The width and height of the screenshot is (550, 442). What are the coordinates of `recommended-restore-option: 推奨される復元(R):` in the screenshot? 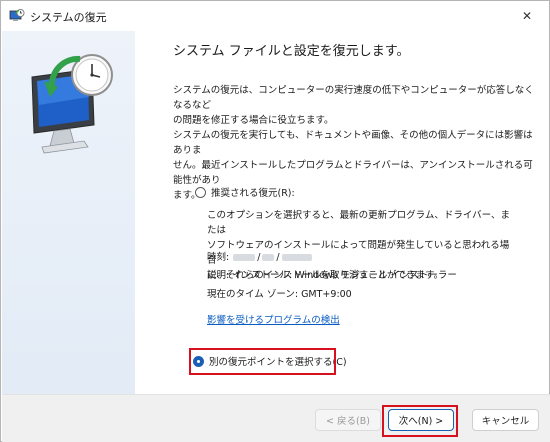 It's located at (245, 192).